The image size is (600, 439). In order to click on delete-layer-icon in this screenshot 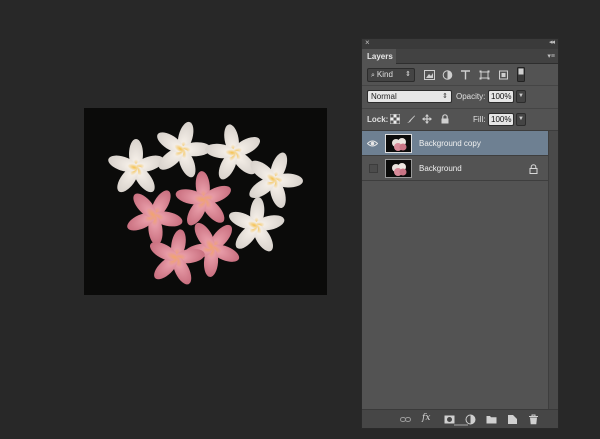, I will do `click(533, 419)`.